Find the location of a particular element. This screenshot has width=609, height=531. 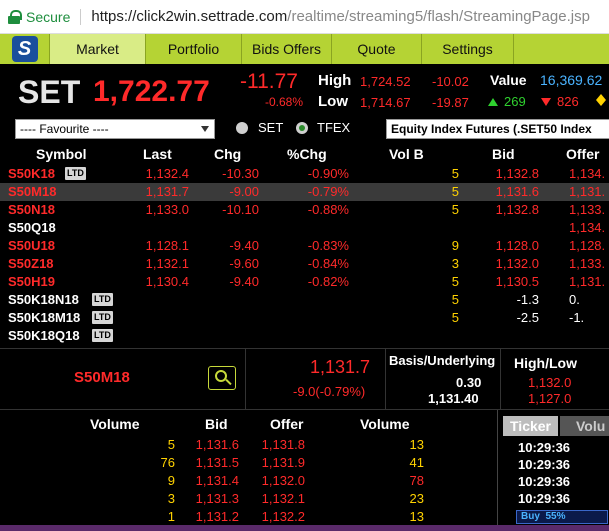

book-vol-bid: 9 is located at coordinates (171, 480).